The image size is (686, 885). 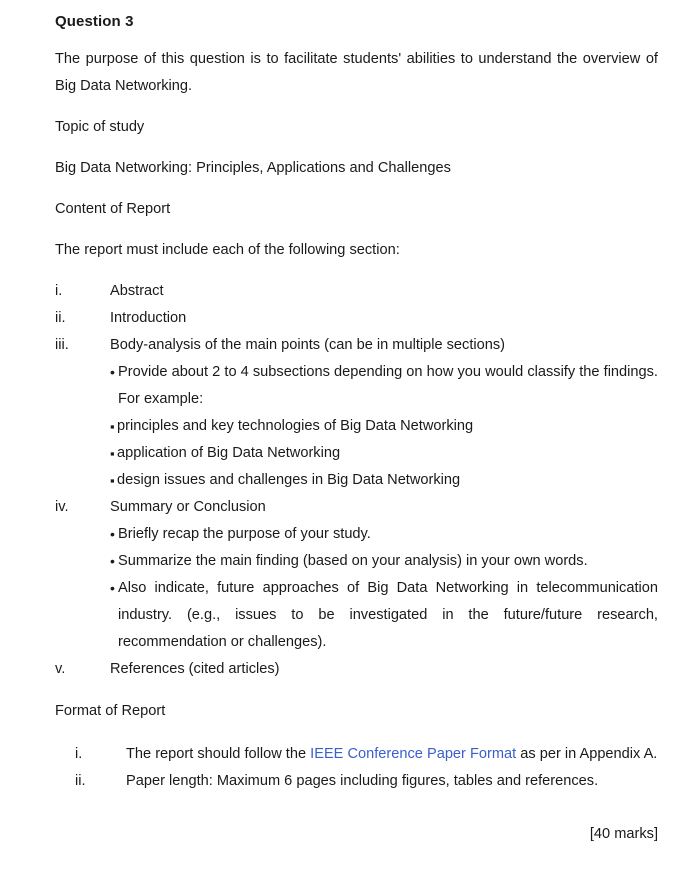 I want to click on list-item-label: Introduction, so click(x=148, y=318).